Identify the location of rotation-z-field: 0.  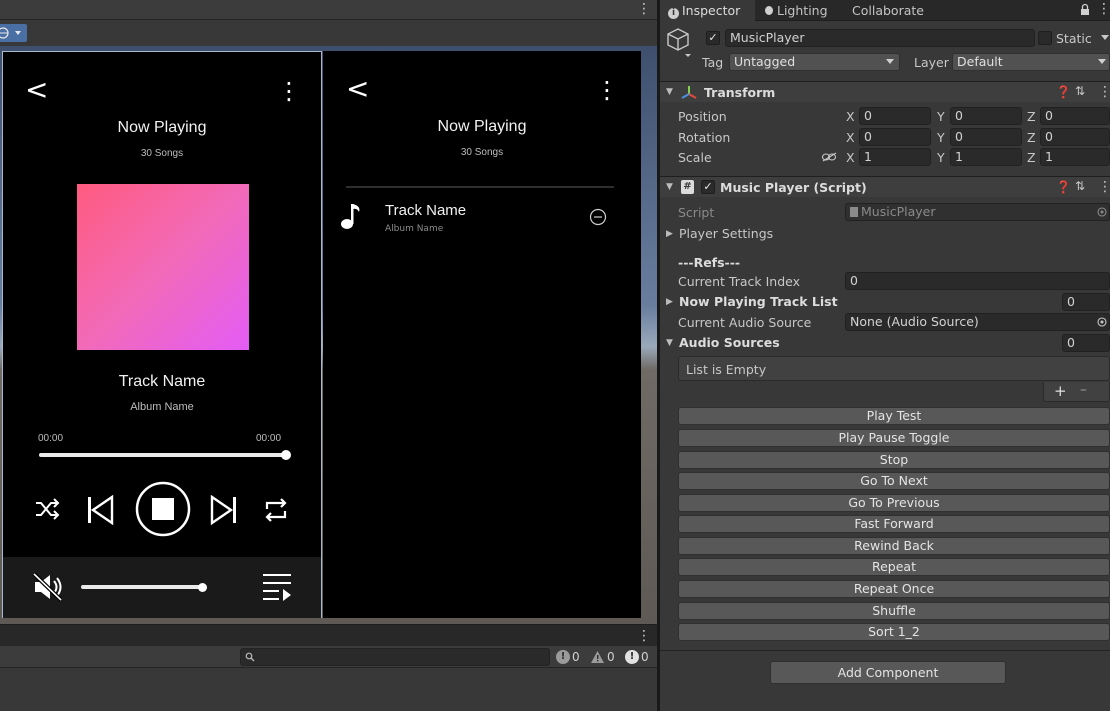
(1075, 137).